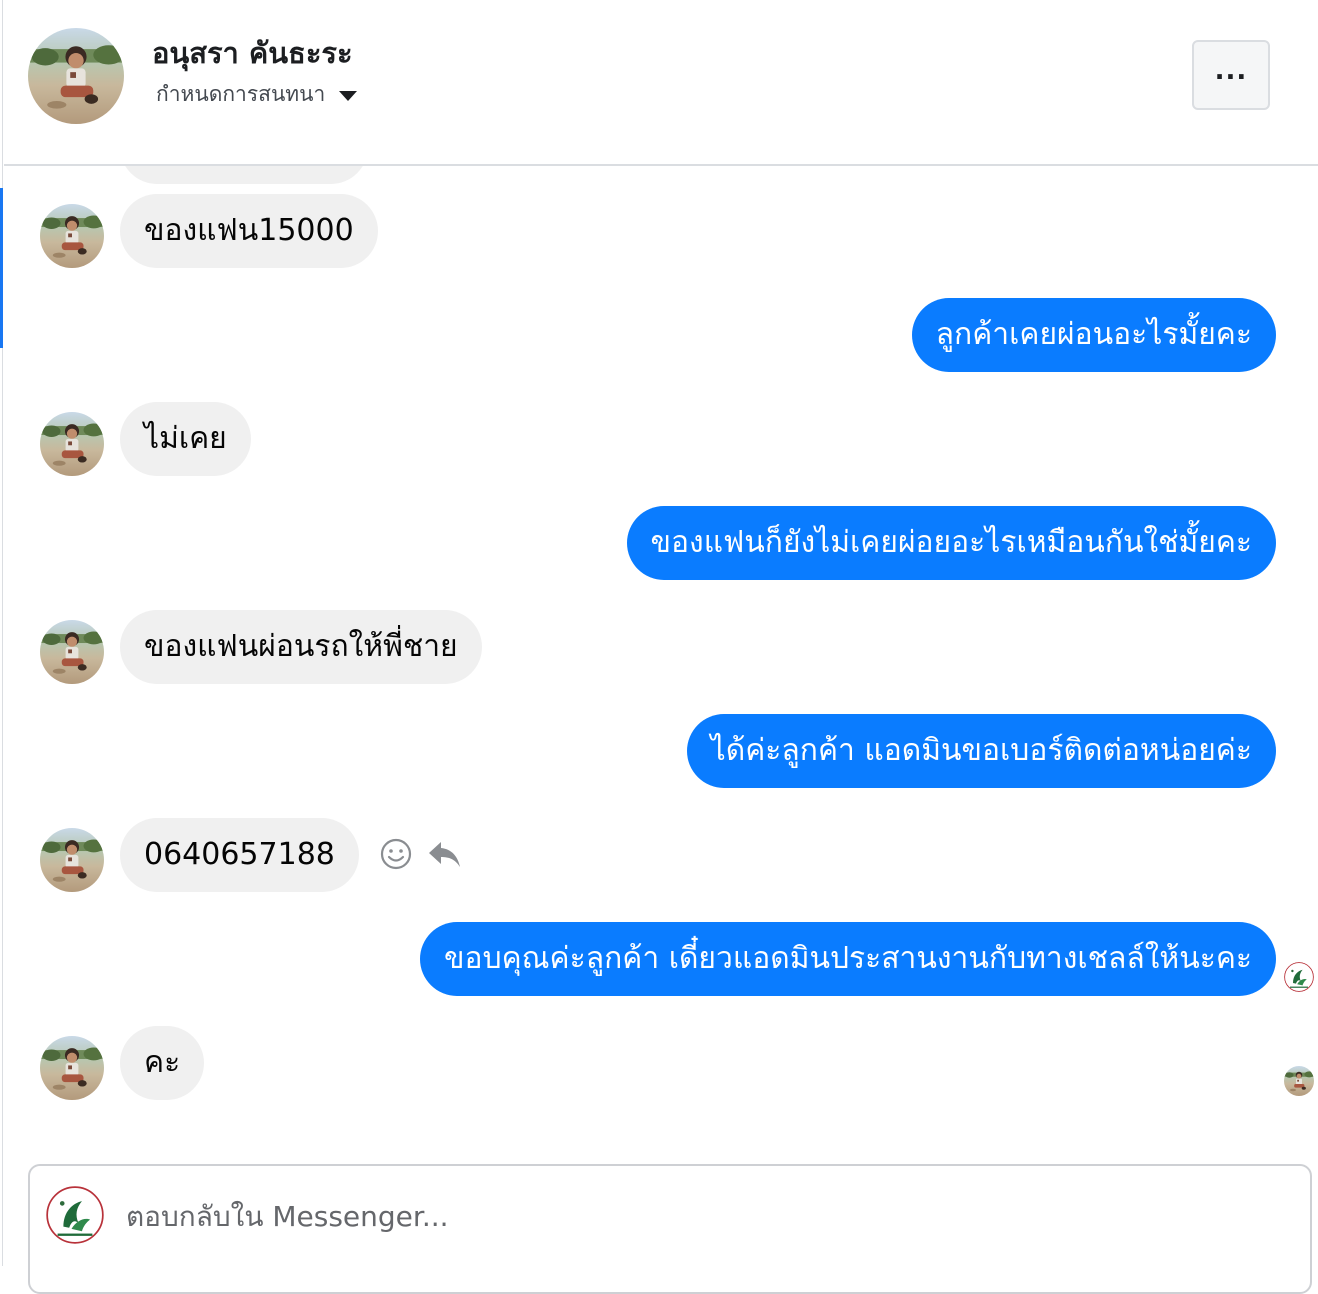  I want to click on message-bubble-partial, so click(244, 175).